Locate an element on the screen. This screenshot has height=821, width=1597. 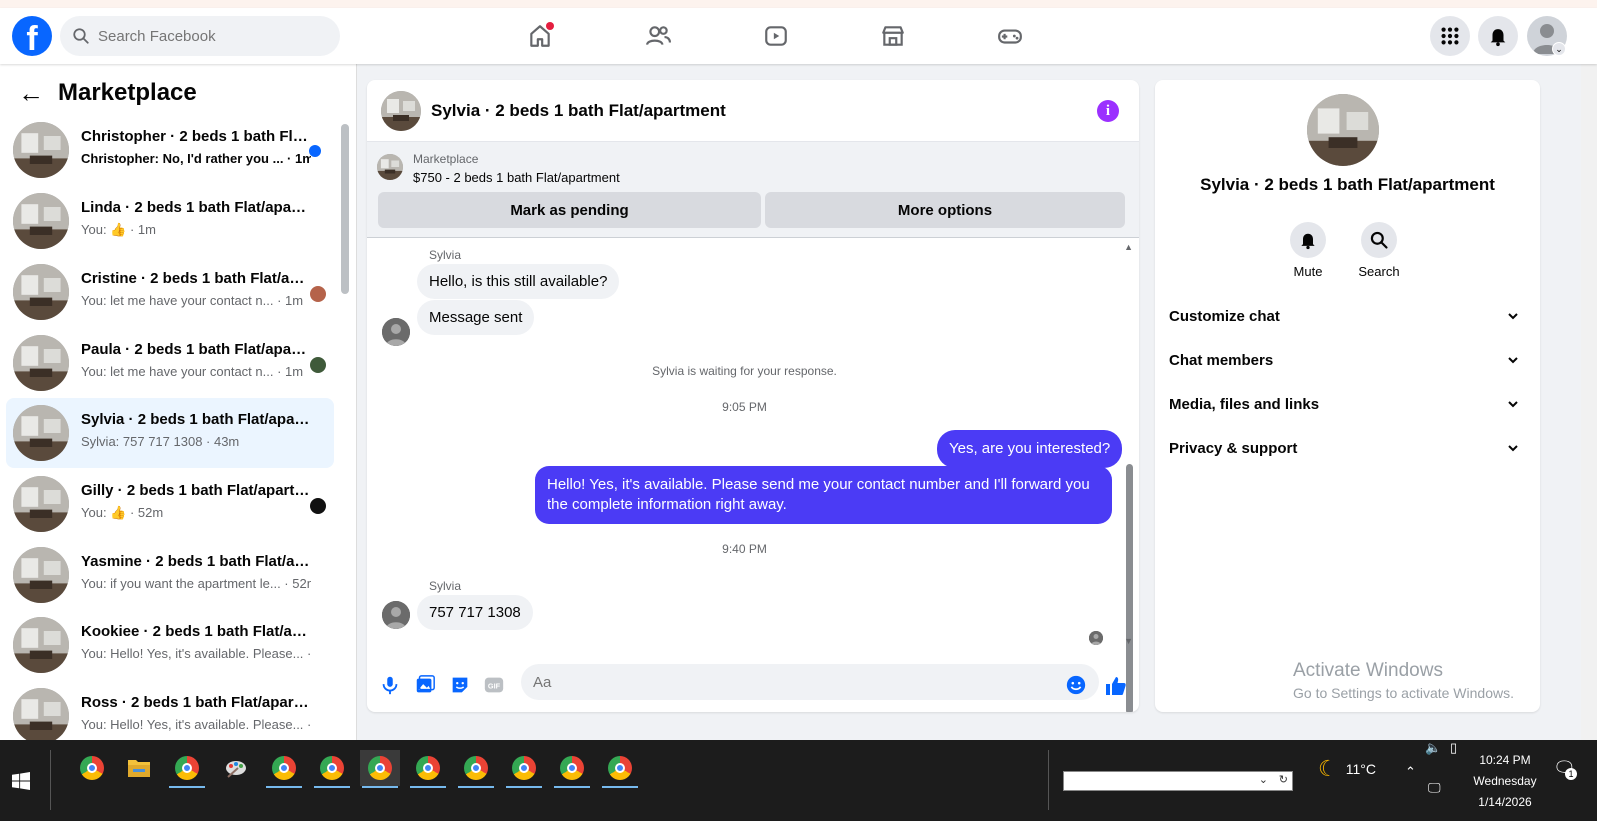
search-icon is located at coordinates (81, 36).